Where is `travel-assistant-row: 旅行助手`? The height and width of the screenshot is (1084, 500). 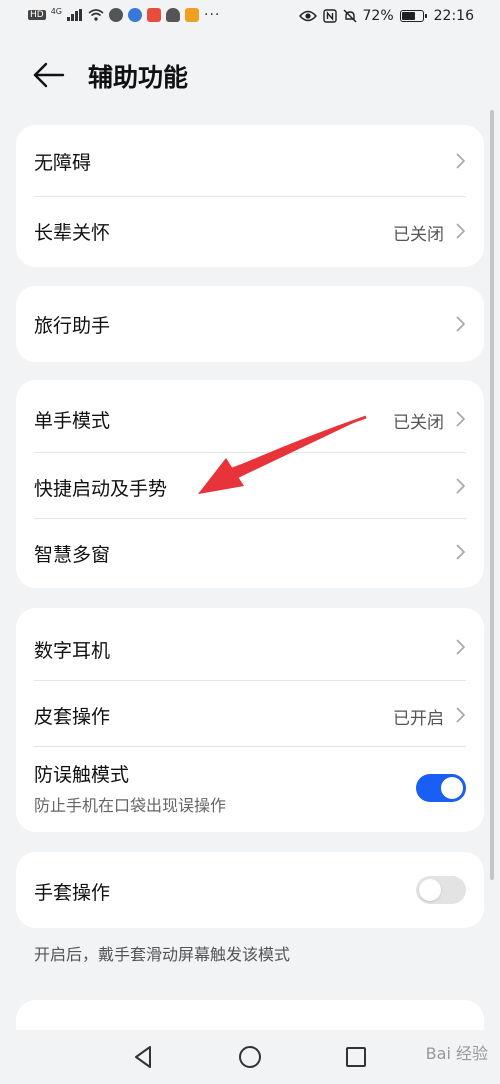 travel-assistant-row: 旅行助手 is located at coordinates (250, 324).